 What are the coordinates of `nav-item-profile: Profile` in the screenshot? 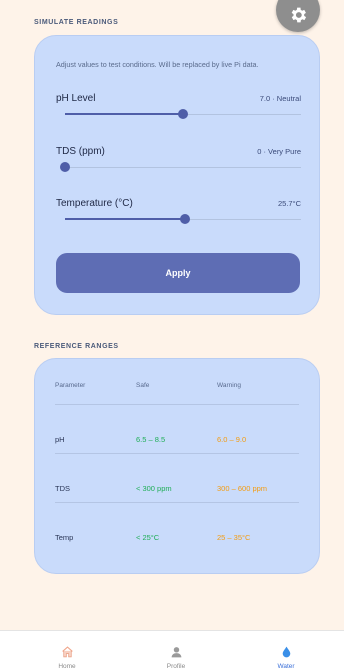 It's located at (176, 650).